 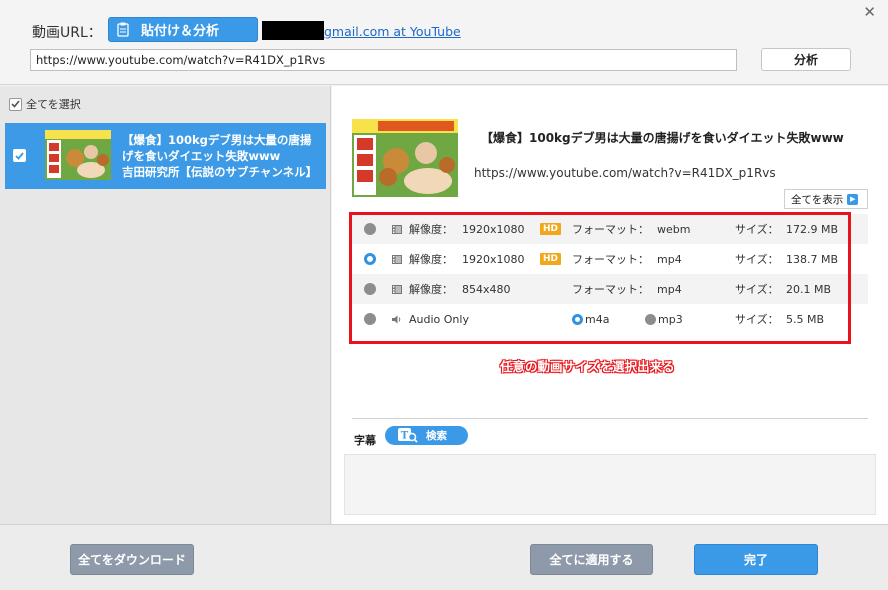 I want to click on format-row-audio: Audio Only m4a mp3 サイズ： 5.5 MB, so click(x=610, y=319).